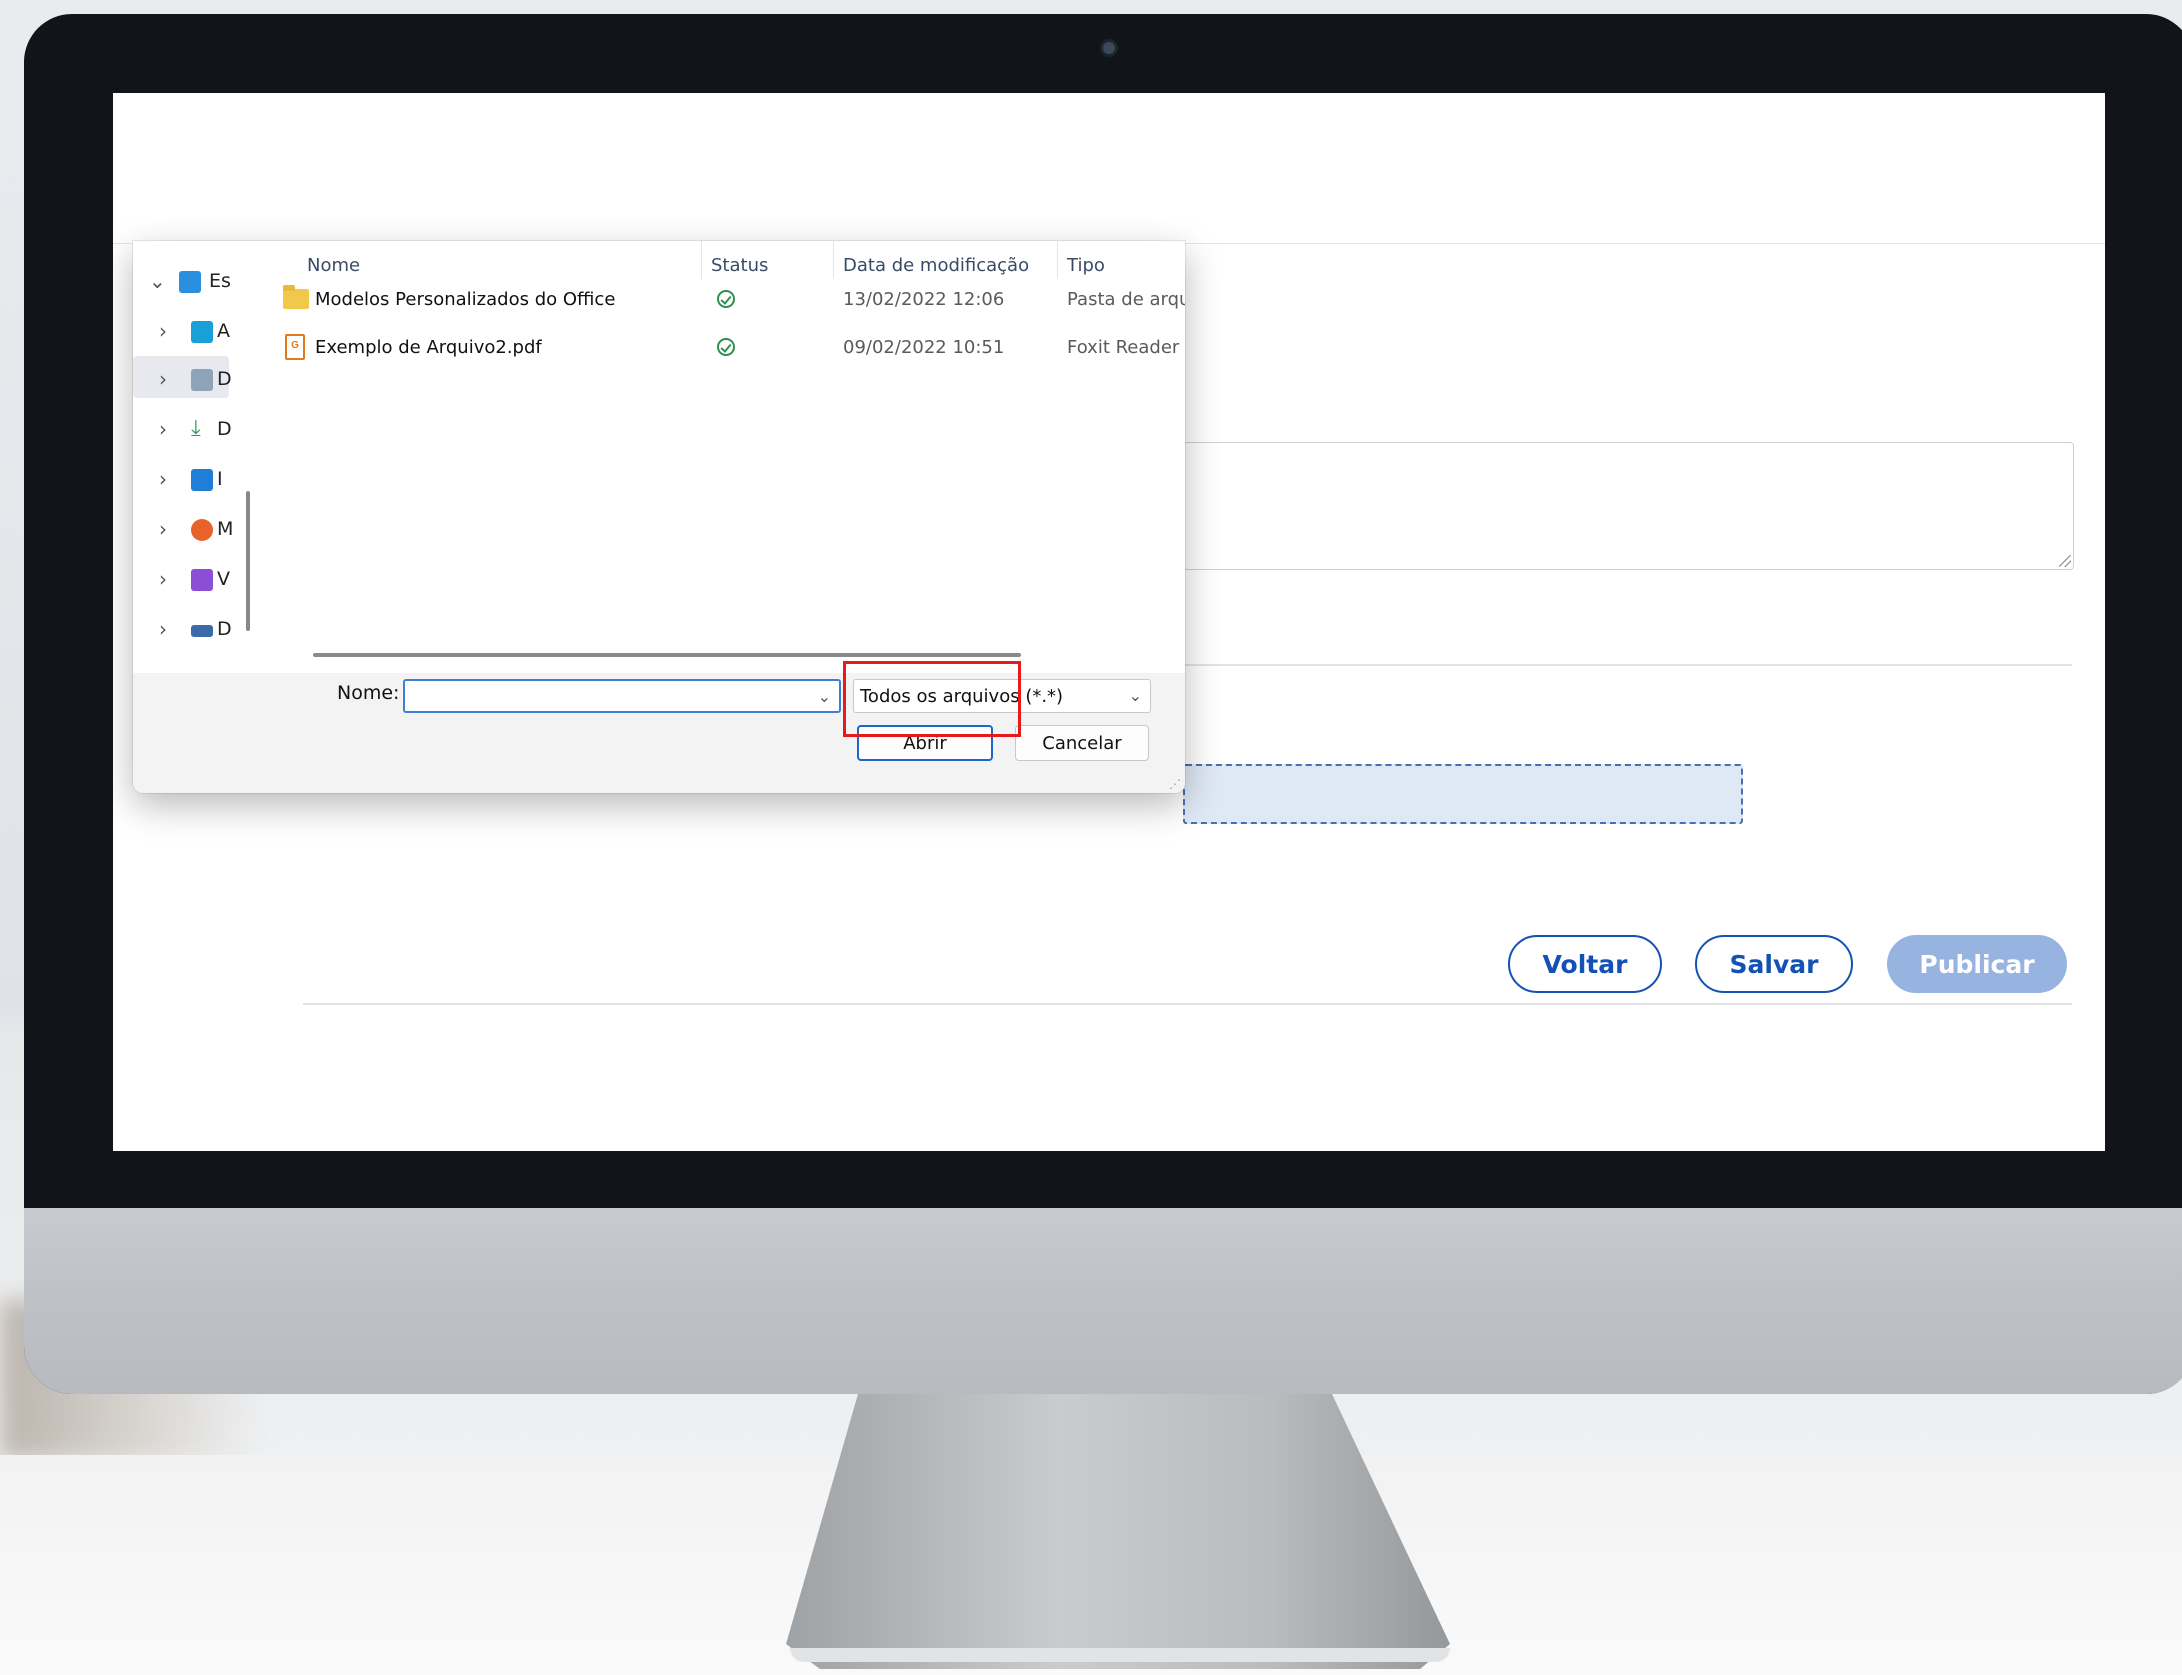 This screenshot has height=1675, width=2182. What do you see at coordinates (1175, 784) in the screenshot?
I see `resize-grip-icon: ⋰` at bounding box center [1175, 784].